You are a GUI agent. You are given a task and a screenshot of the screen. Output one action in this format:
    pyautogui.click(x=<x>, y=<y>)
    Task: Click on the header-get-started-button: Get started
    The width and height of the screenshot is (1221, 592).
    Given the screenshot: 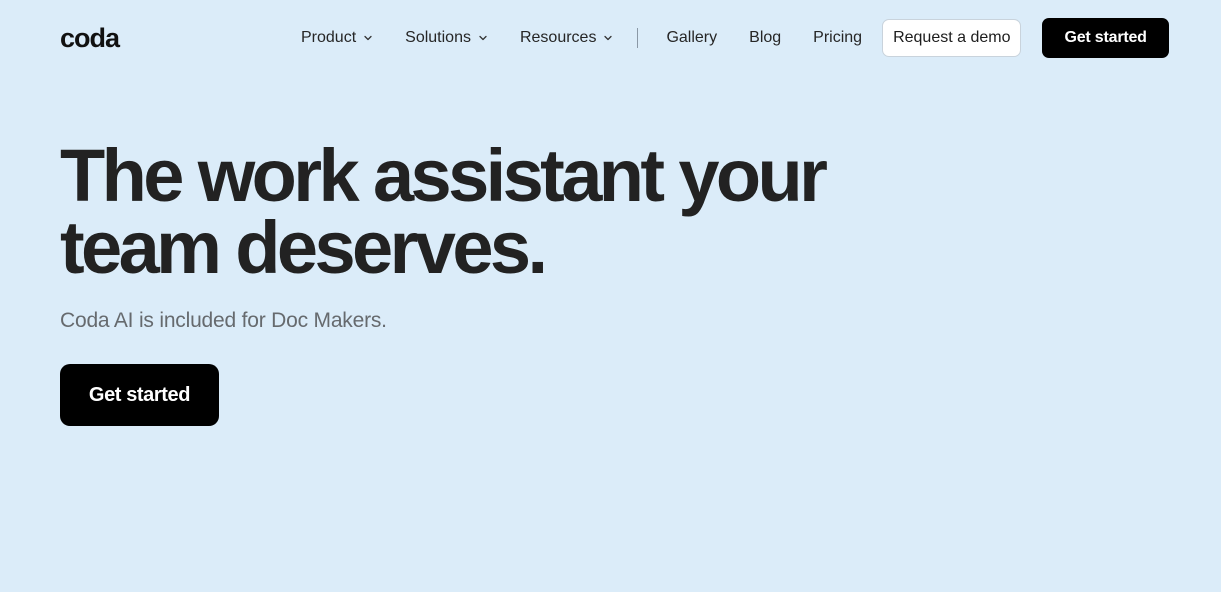 What is the action you would take?
    pyautogui.click(x=1105, y=38)
    